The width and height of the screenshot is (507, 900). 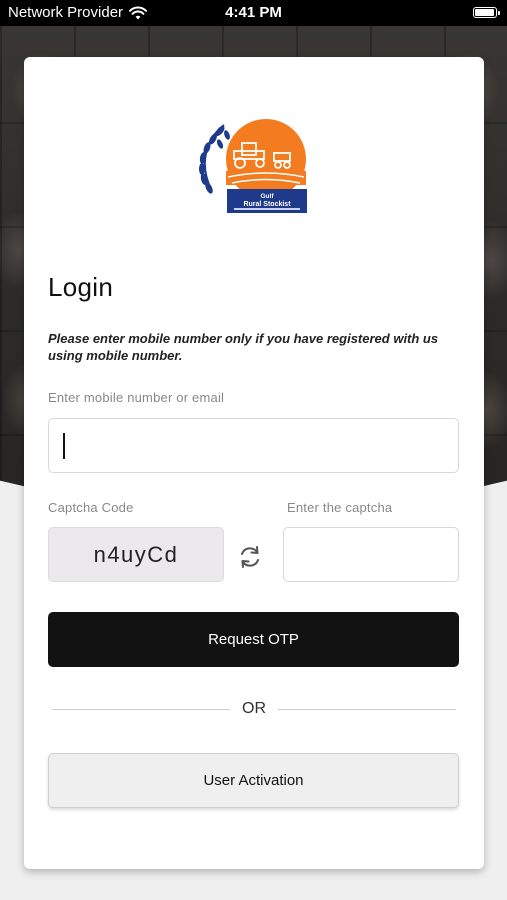 What do you see at coordinates (254, 709) in the screenshot?
I see `or-divider: OR` at bounding box center [254, 709].